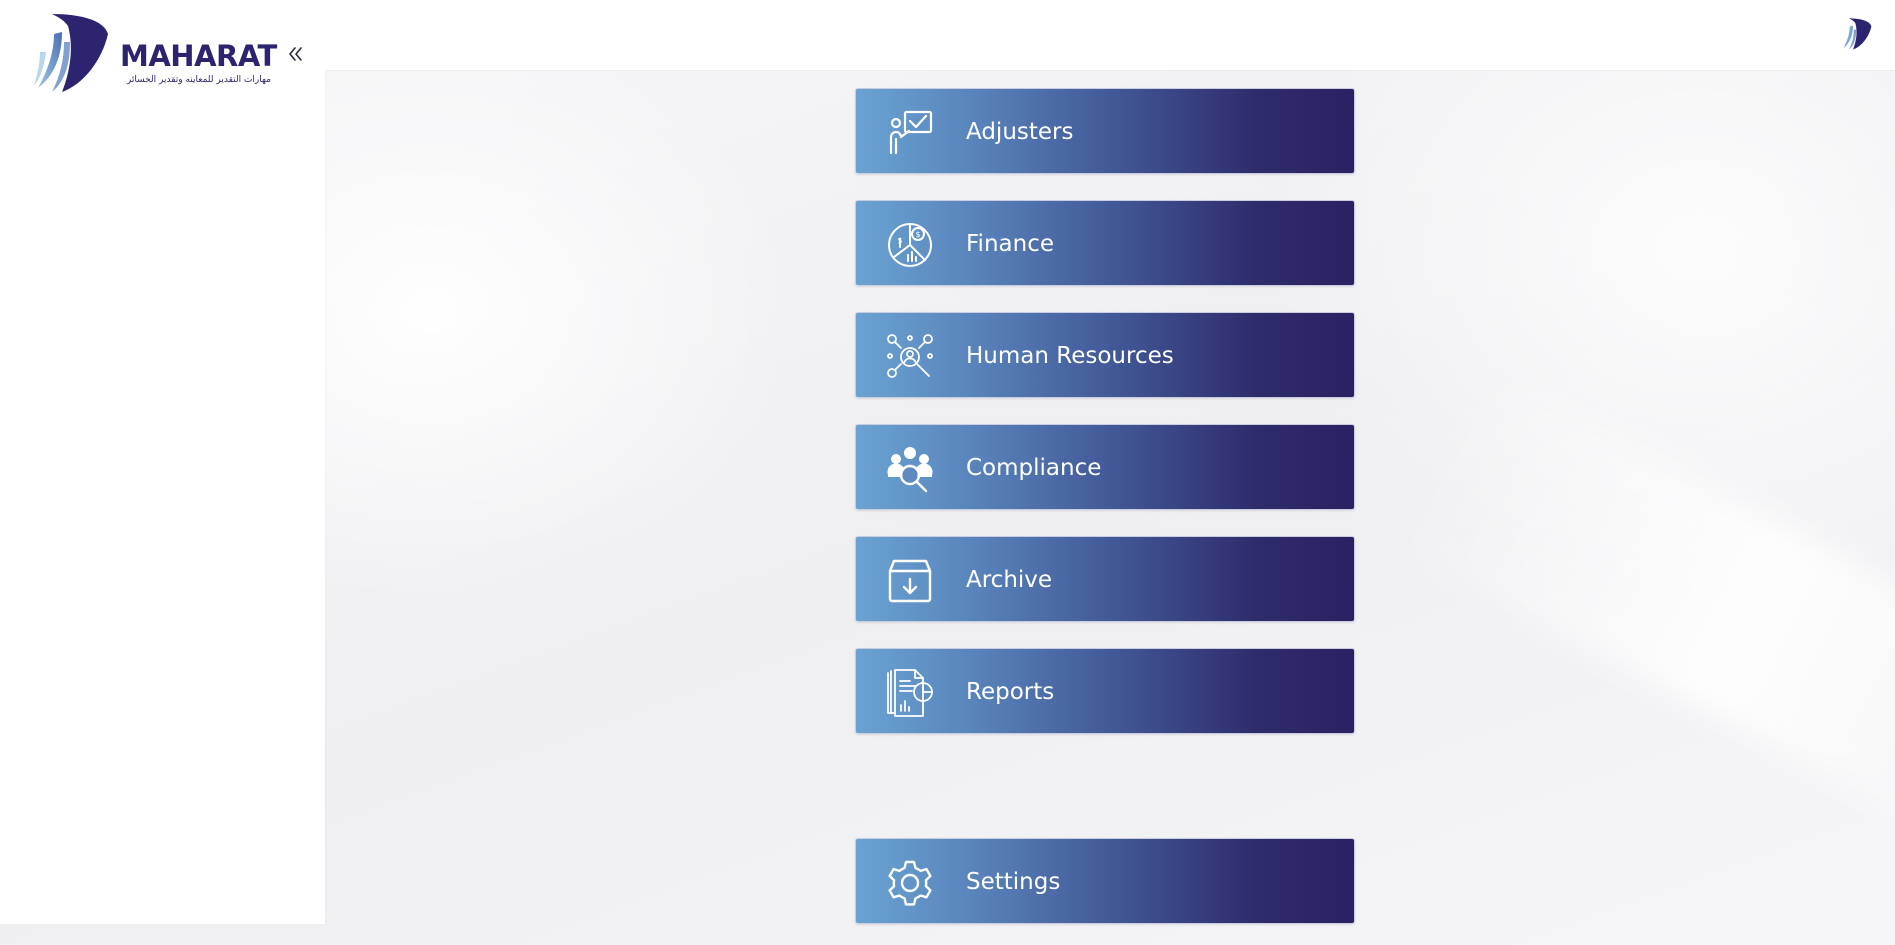 This screenshot has width=1895, height=945. Describe the element at coordinates (911, 132) in the screenshot. I see `presenter-checkmark-icon` at that location.